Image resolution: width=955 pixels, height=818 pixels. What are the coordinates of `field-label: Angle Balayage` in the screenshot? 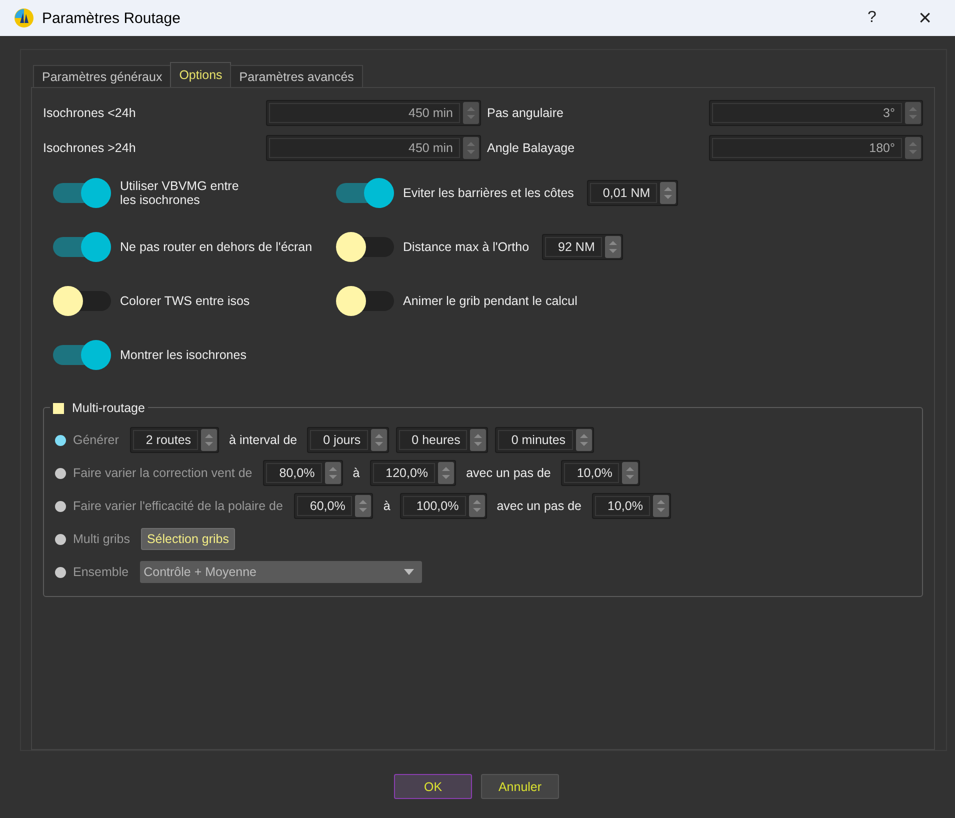 It's located at (531, 148).